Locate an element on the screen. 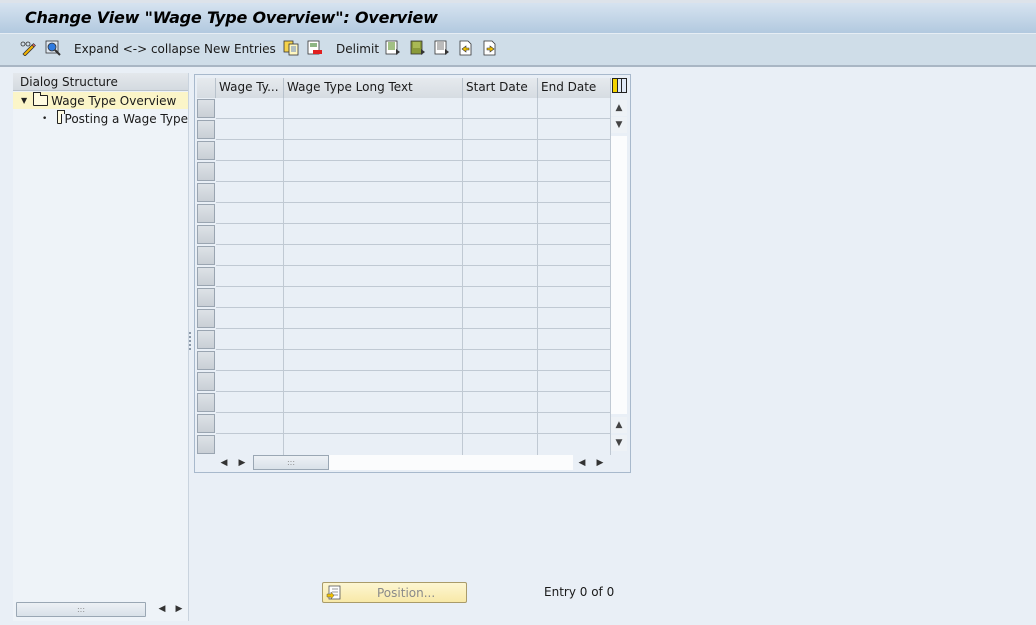 This screenshot has width=1036, height=625. find-button is located at coordinates (53, 48).